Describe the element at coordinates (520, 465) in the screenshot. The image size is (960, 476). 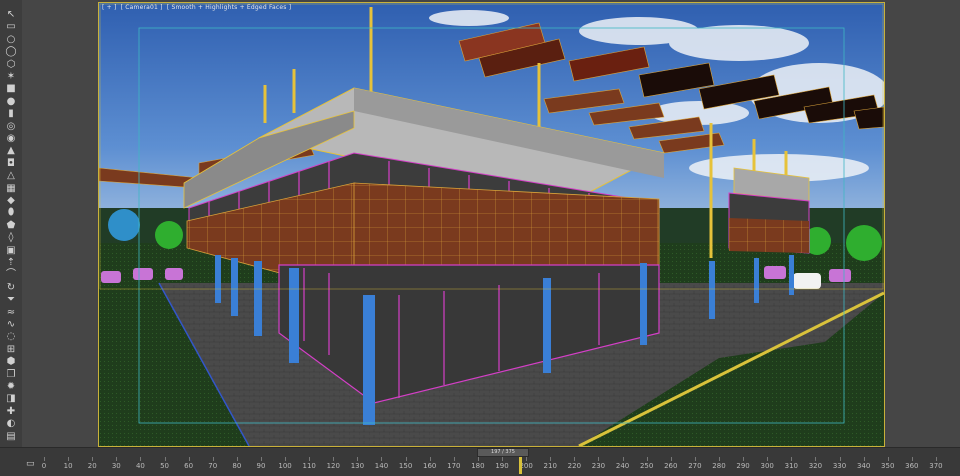
I see `playhead` at that location.